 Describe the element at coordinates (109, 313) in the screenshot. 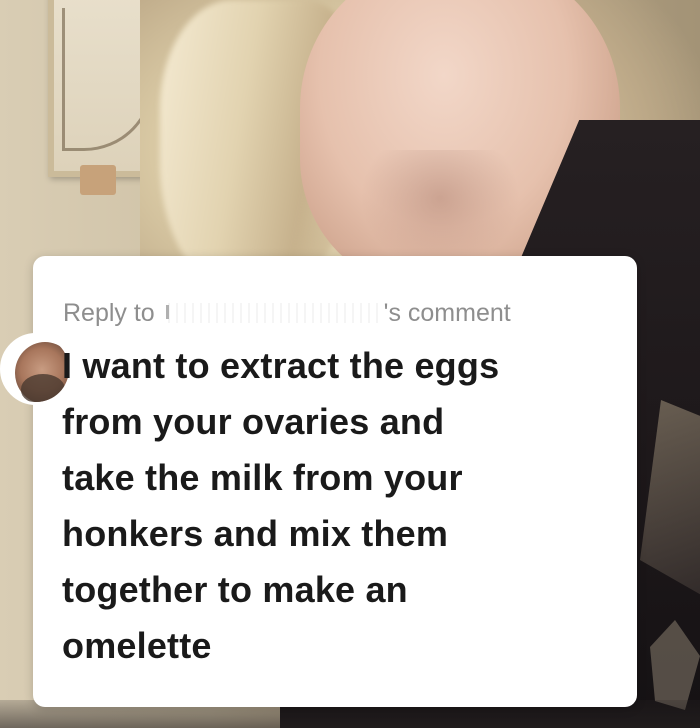

I see `reply-prefix: Reply to` at that location.